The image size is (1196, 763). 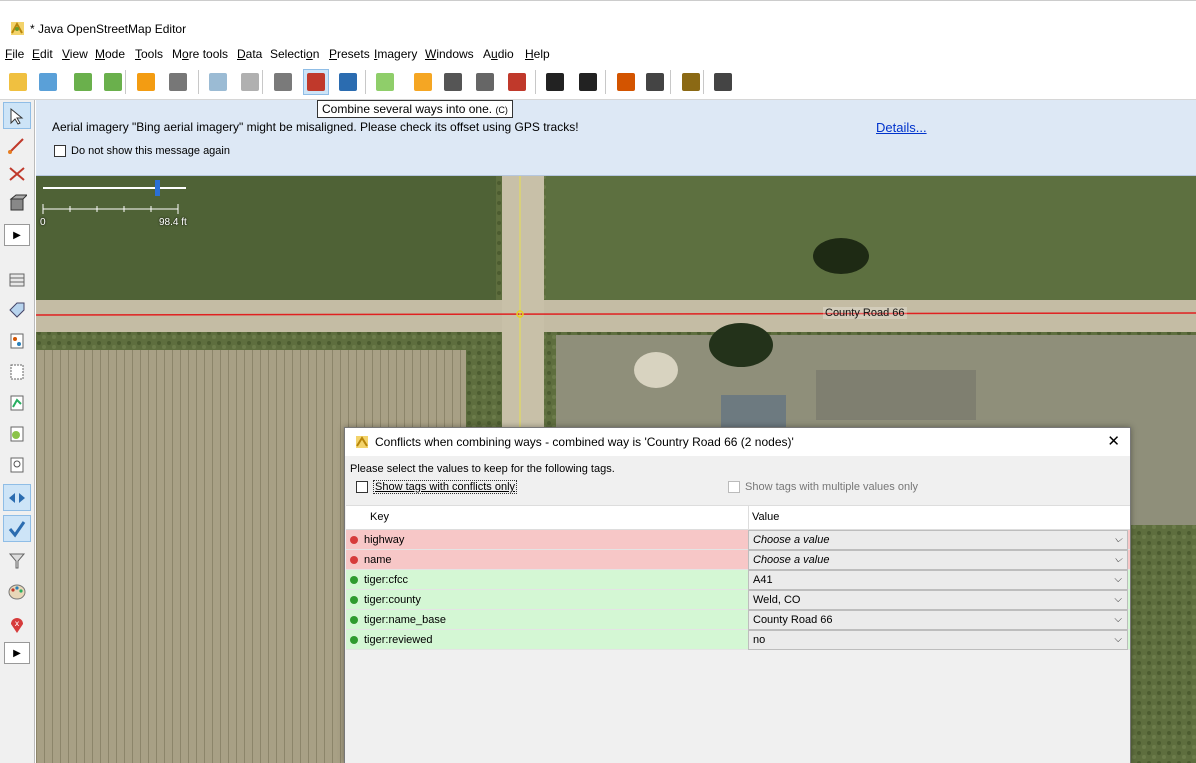 I want to click on menu-item: More tools, so click(x=200, y=54).